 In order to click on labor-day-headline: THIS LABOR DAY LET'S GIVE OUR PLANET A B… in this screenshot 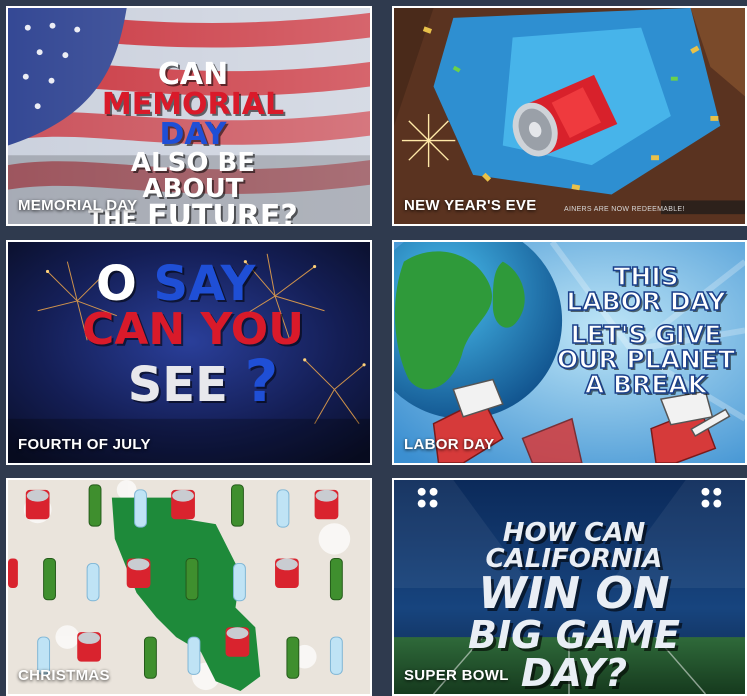, I will do `click(645, 330)`.